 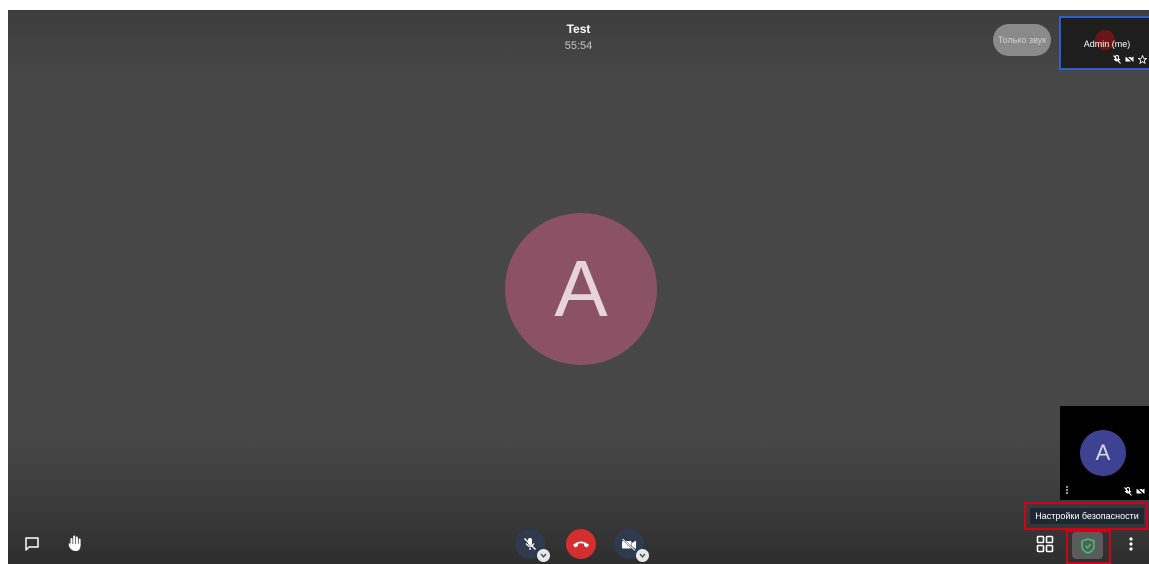 I want to click on participant-avatar: A, so click(x=1103, y=453).